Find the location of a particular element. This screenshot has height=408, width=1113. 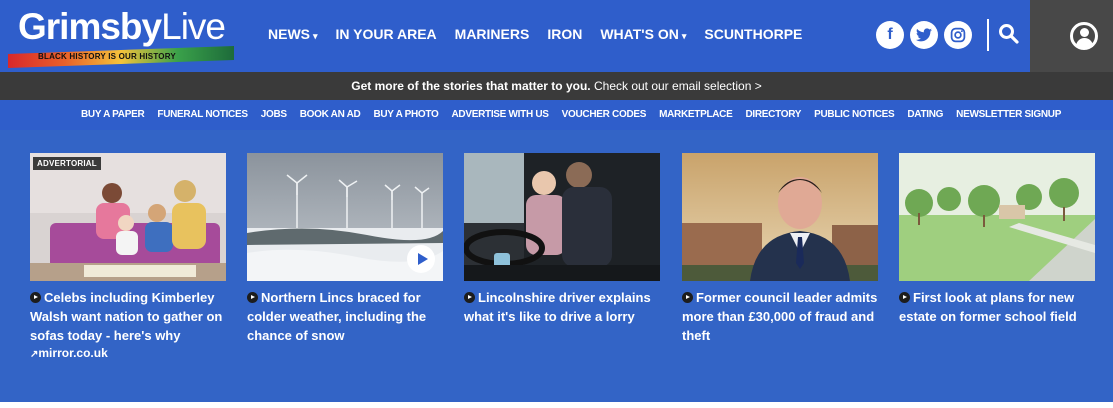

site-logo: GrimsbyLive BLACK HISTORY IS OUR HISTORY is located at coordinates (125, 37).